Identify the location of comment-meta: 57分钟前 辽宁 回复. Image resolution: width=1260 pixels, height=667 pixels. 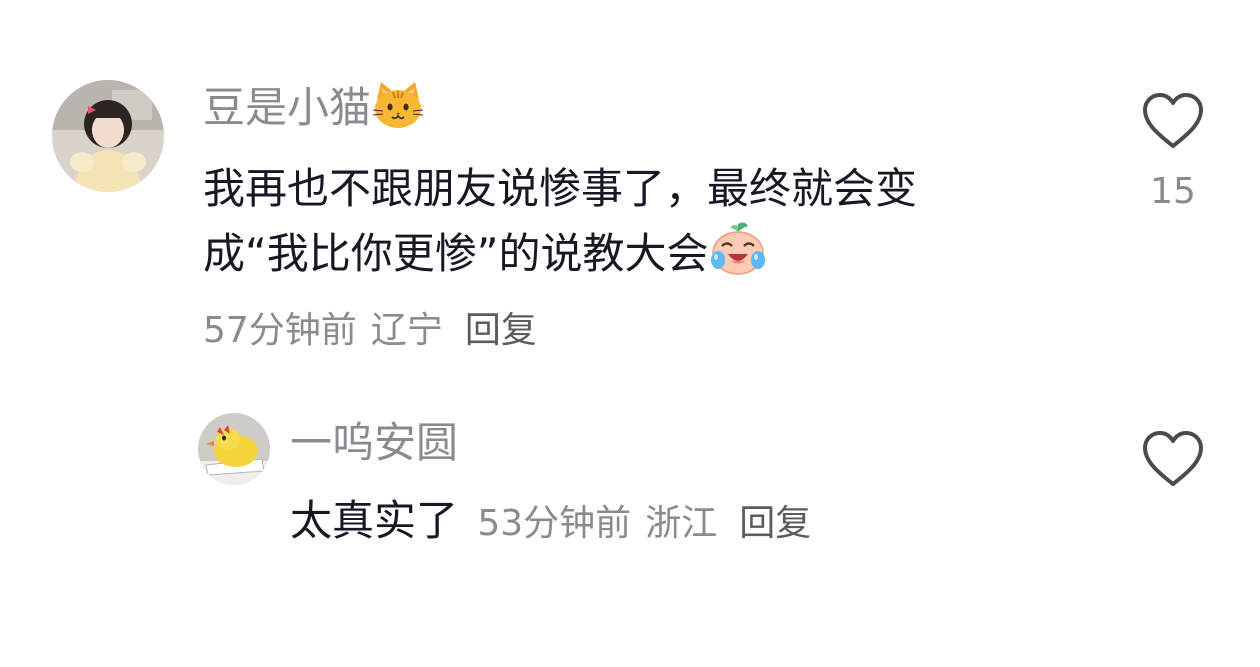
(377, 331).